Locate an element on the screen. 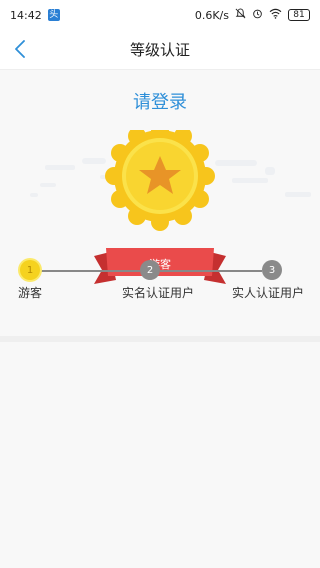  battery-indicator: 81 is located at coordinates (299, 15).